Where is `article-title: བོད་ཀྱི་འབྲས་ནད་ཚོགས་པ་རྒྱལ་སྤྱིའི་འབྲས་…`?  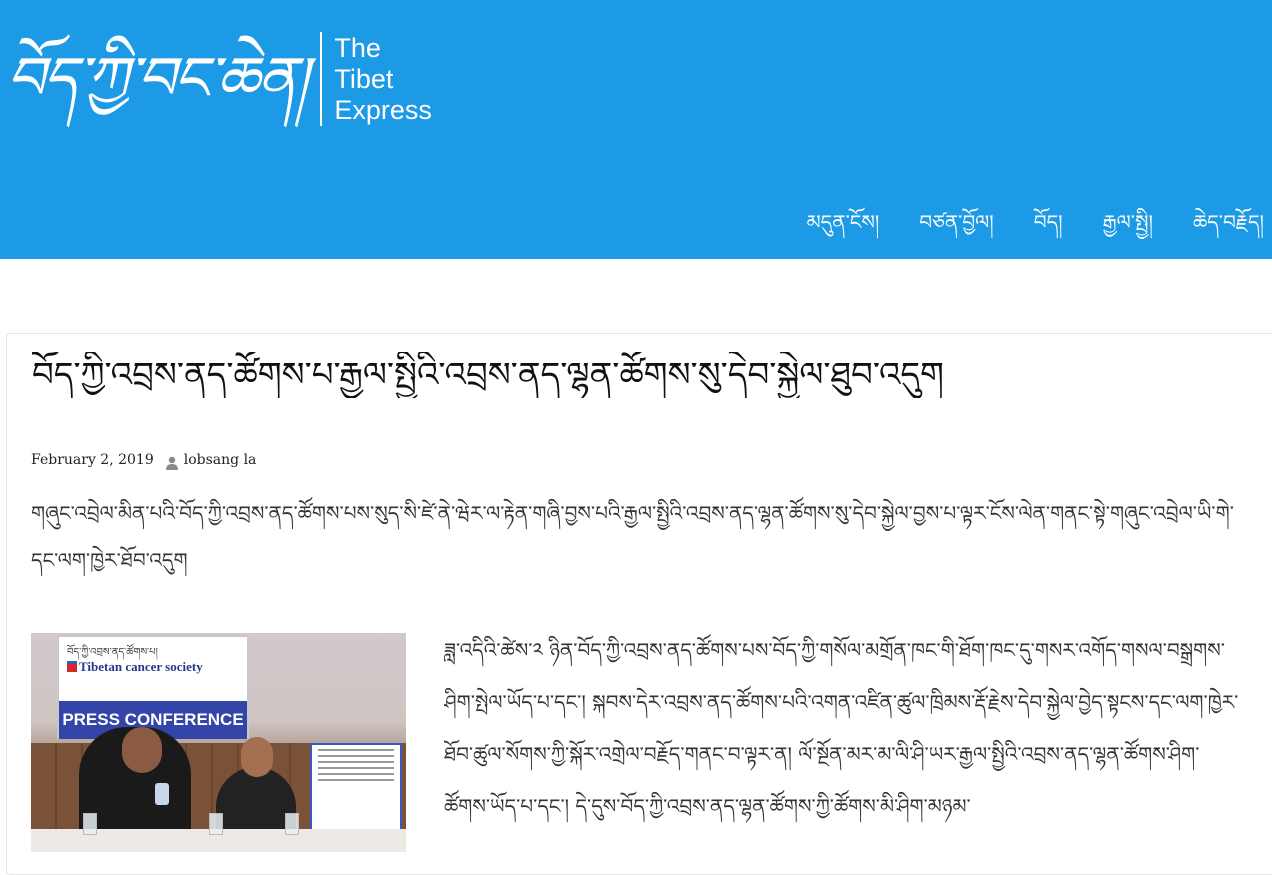 article-title: བོད་ཀྱི་འབྲས་ནད་ཚོགས་པ་རྒྱལ་སྤྱིའི་འབྲས་… is located at coordinates (647, 375).